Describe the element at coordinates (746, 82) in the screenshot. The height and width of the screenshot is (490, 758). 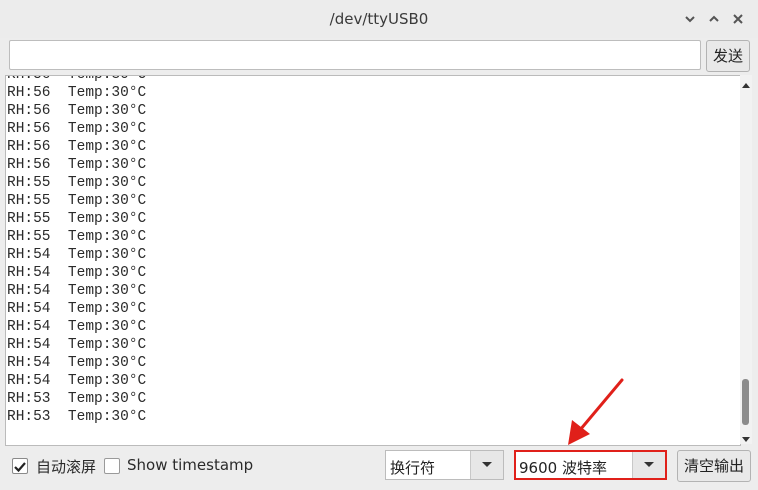
I see `scroll-up-icon` at that location.